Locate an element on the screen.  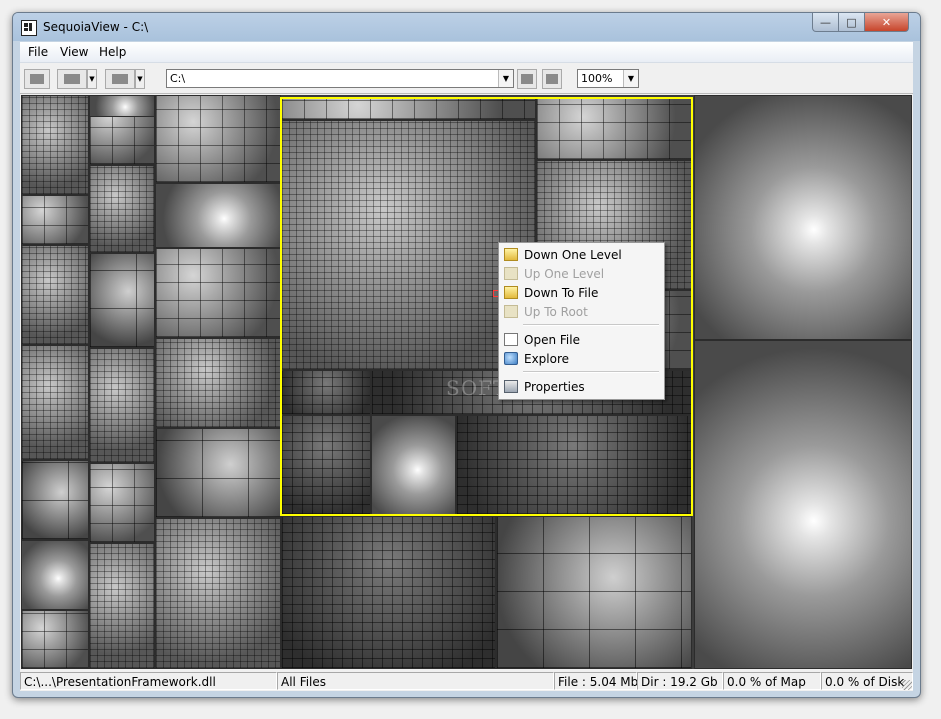
view-icon is located at coordinates (37, 79).